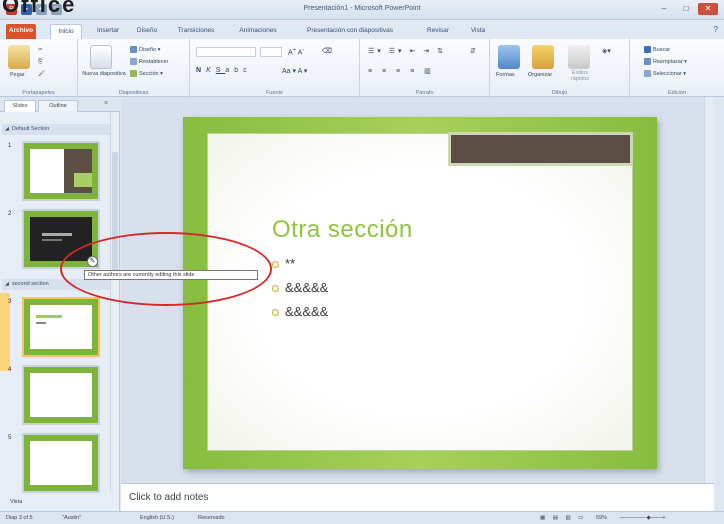  What do you see at coordinates (149, 73) in the screenshot?
I see `section-label: Sección` at bounding box center [149, 73].